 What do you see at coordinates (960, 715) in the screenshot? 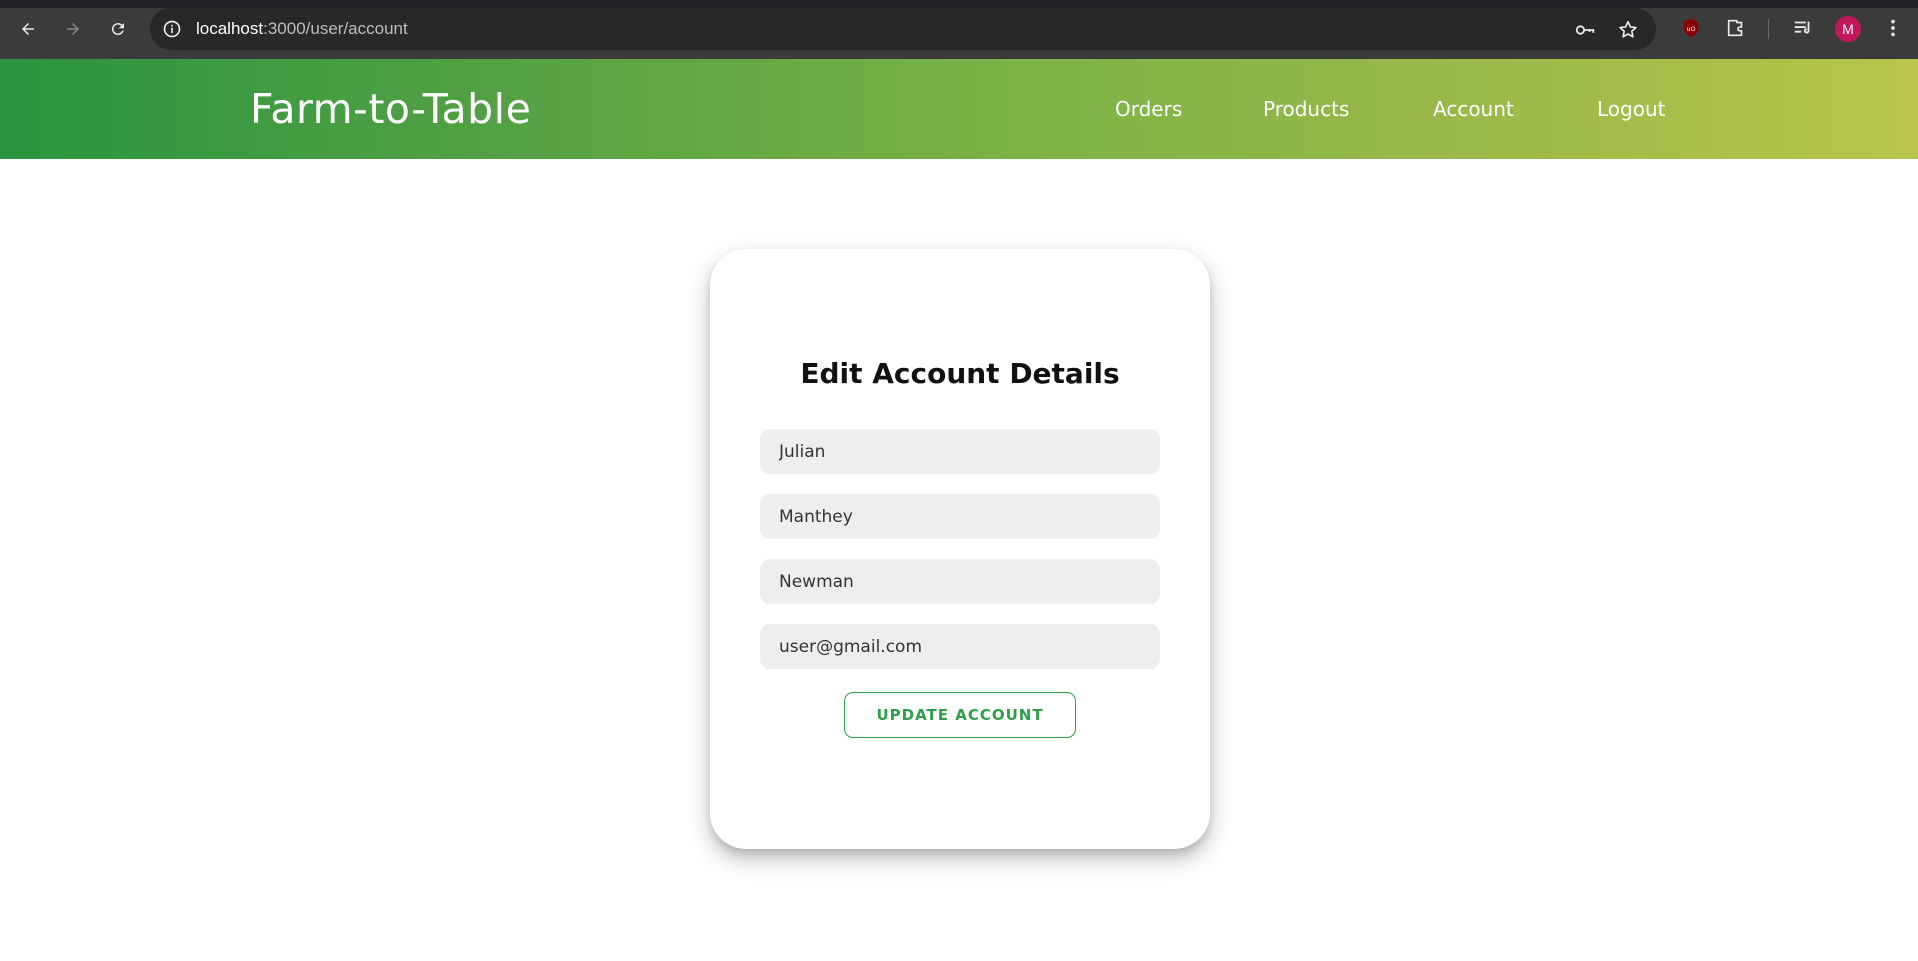
I see `update-account-button: UPDATE ACCOUNT` at bounding box center [960, 715].